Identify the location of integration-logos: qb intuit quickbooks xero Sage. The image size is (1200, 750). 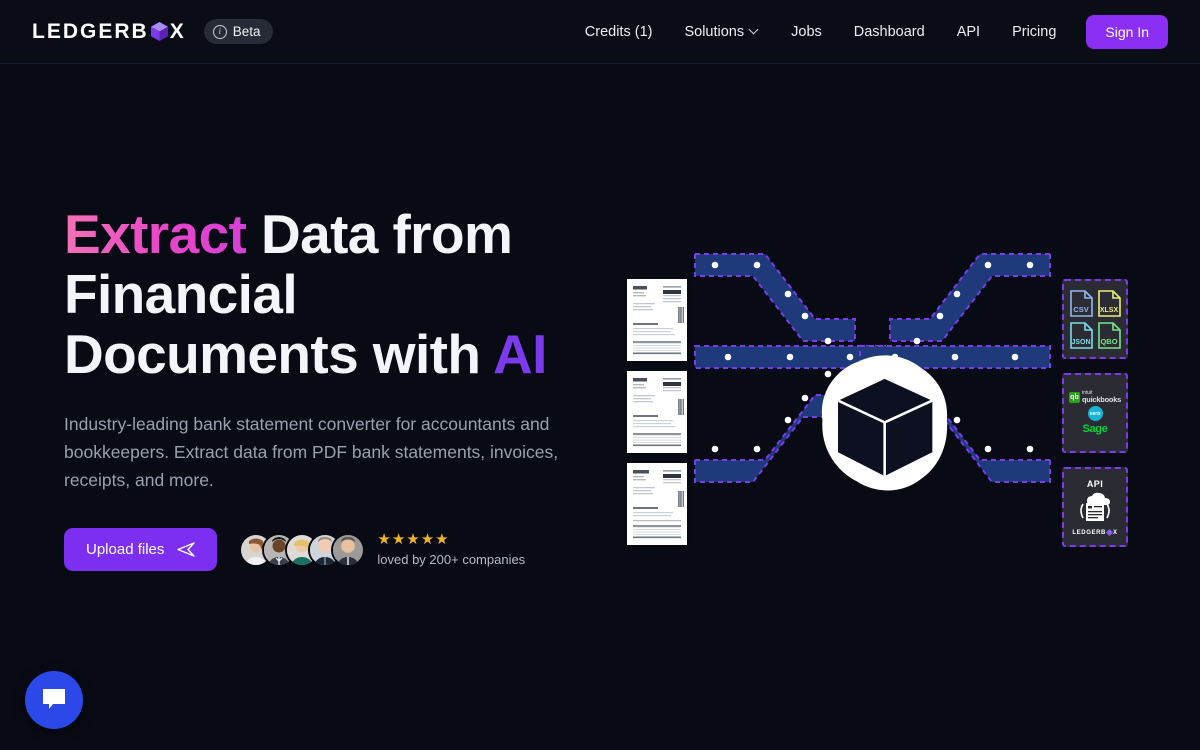
(1095, 412).